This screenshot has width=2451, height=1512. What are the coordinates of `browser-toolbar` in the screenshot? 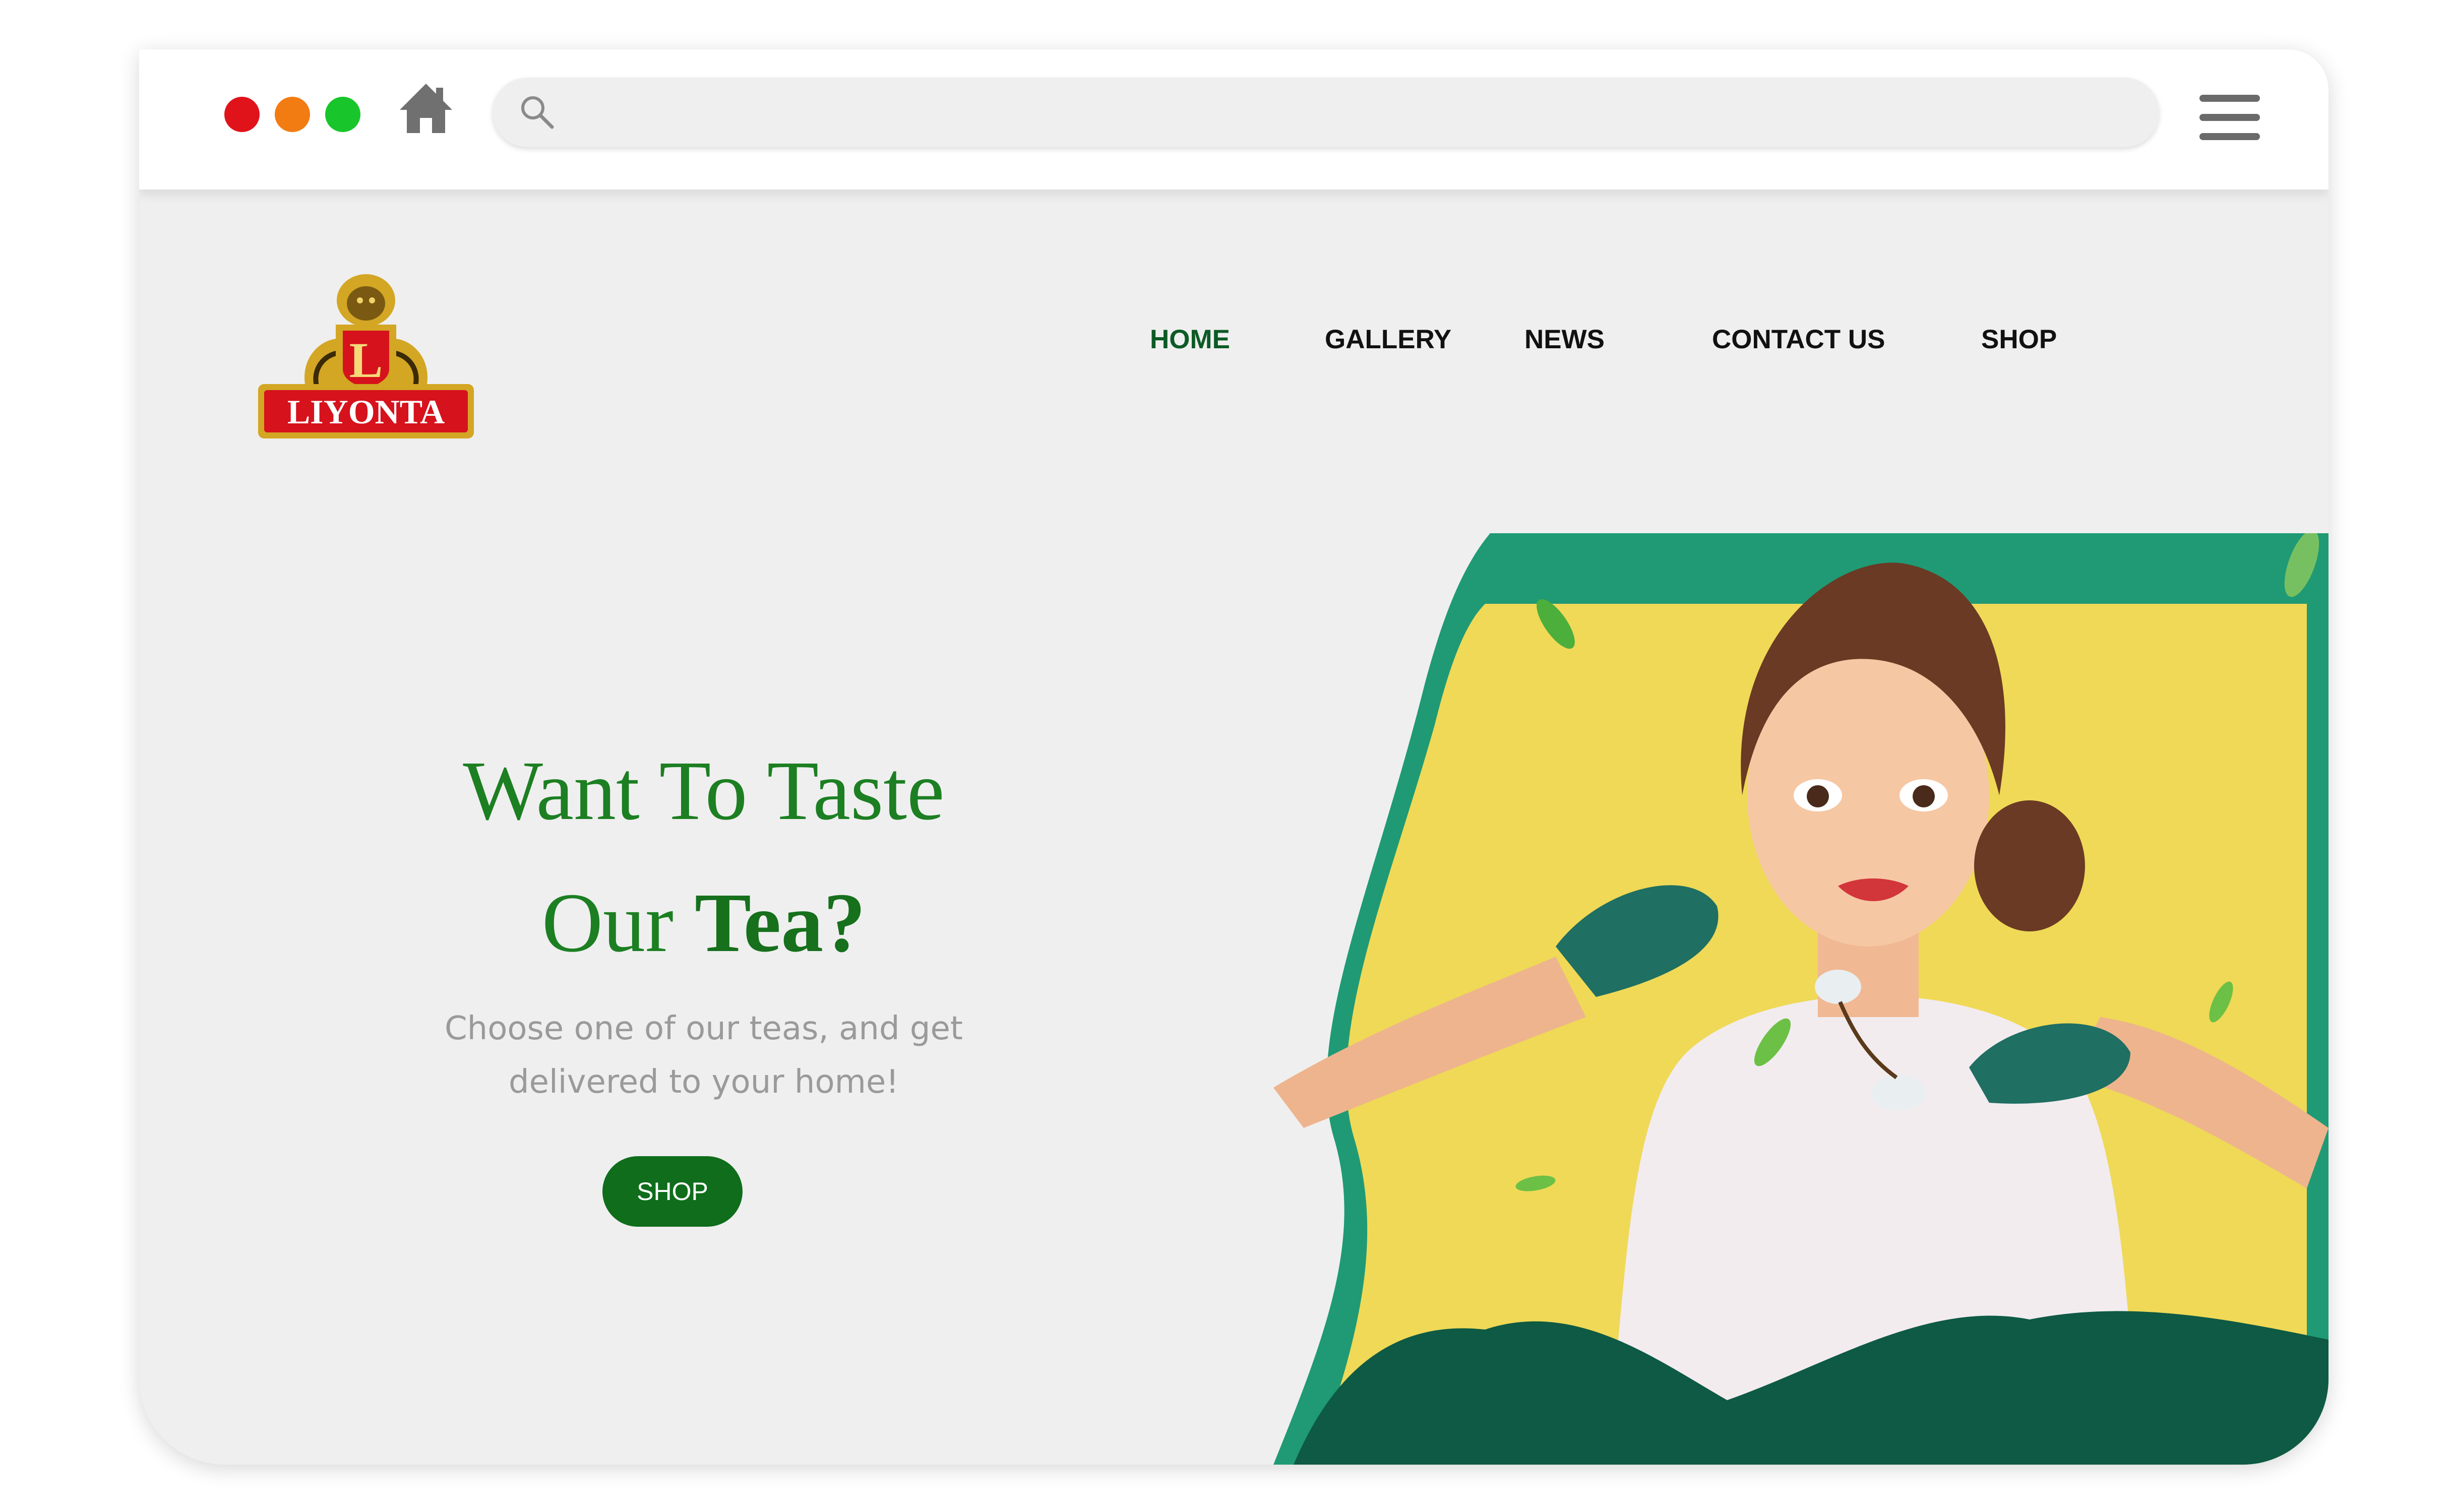 It's located at (1234, 119).